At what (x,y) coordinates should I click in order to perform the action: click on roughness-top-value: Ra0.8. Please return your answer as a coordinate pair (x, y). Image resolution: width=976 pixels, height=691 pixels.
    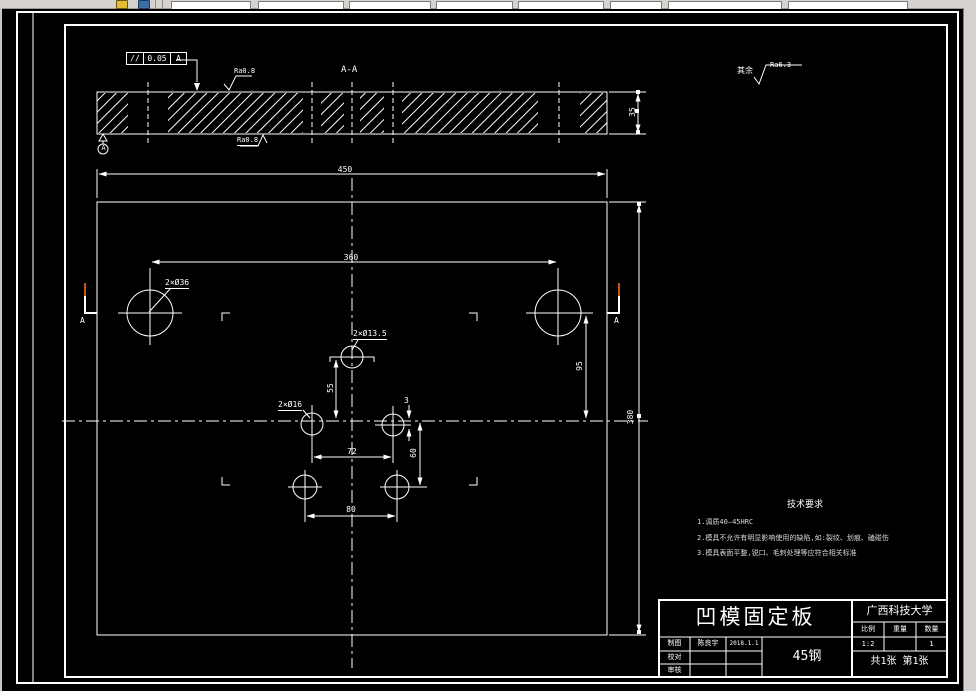
    Looking at the image, I should click on (245, 71).